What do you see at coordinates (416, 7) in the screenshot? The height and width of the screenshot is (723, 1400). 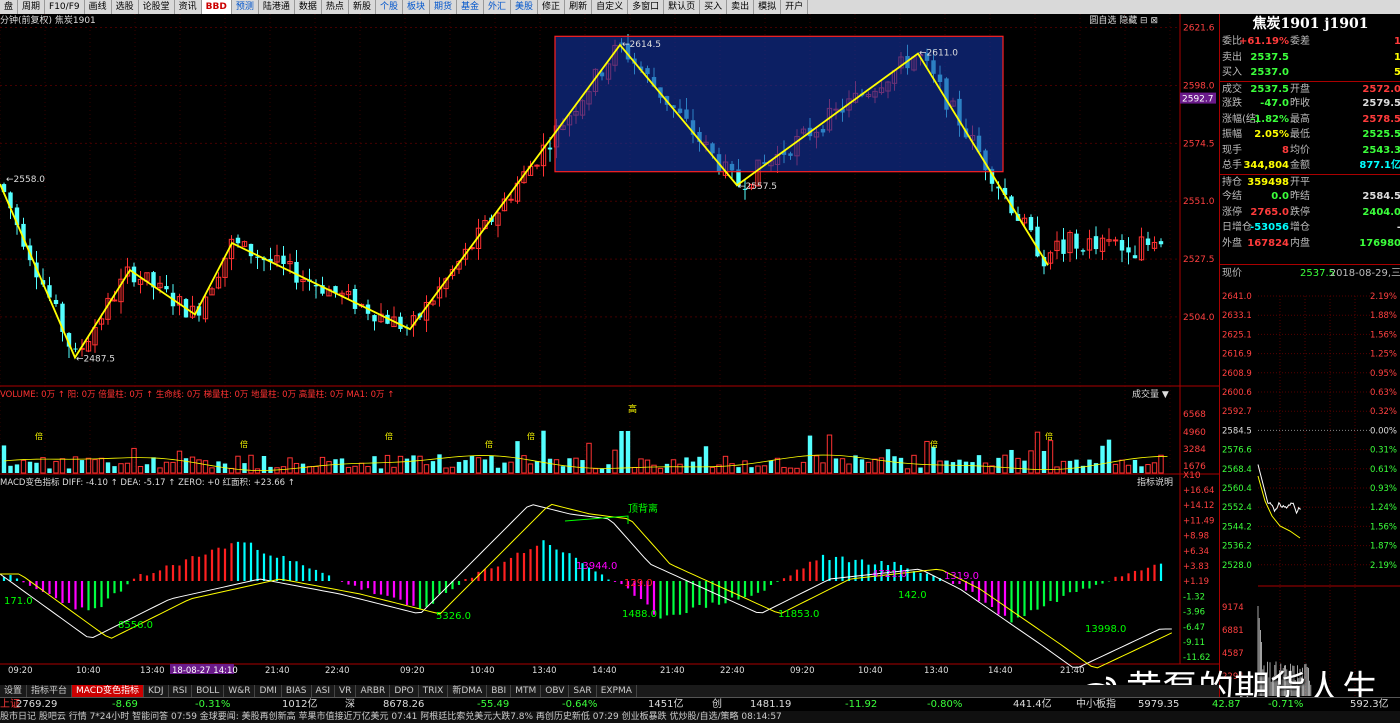 I see `toolbar-item-14: 板块` at bounding box center [416, 7].